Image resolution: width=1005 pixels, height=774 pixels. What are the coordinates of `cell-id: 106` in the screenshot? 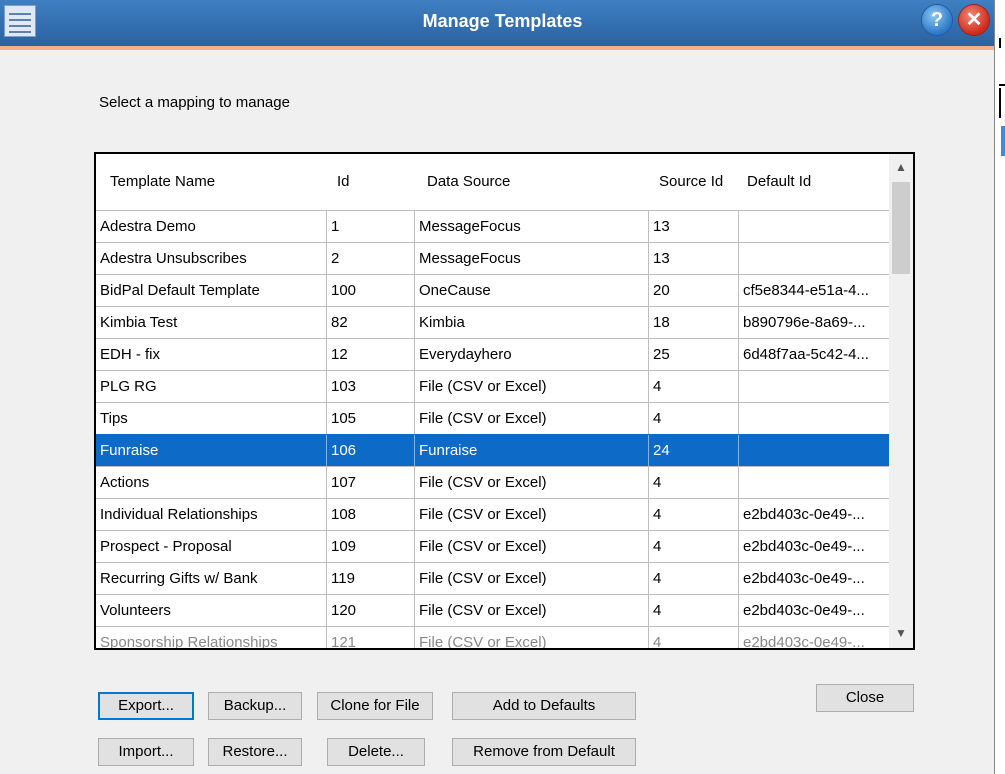 It's located at (370, 450).